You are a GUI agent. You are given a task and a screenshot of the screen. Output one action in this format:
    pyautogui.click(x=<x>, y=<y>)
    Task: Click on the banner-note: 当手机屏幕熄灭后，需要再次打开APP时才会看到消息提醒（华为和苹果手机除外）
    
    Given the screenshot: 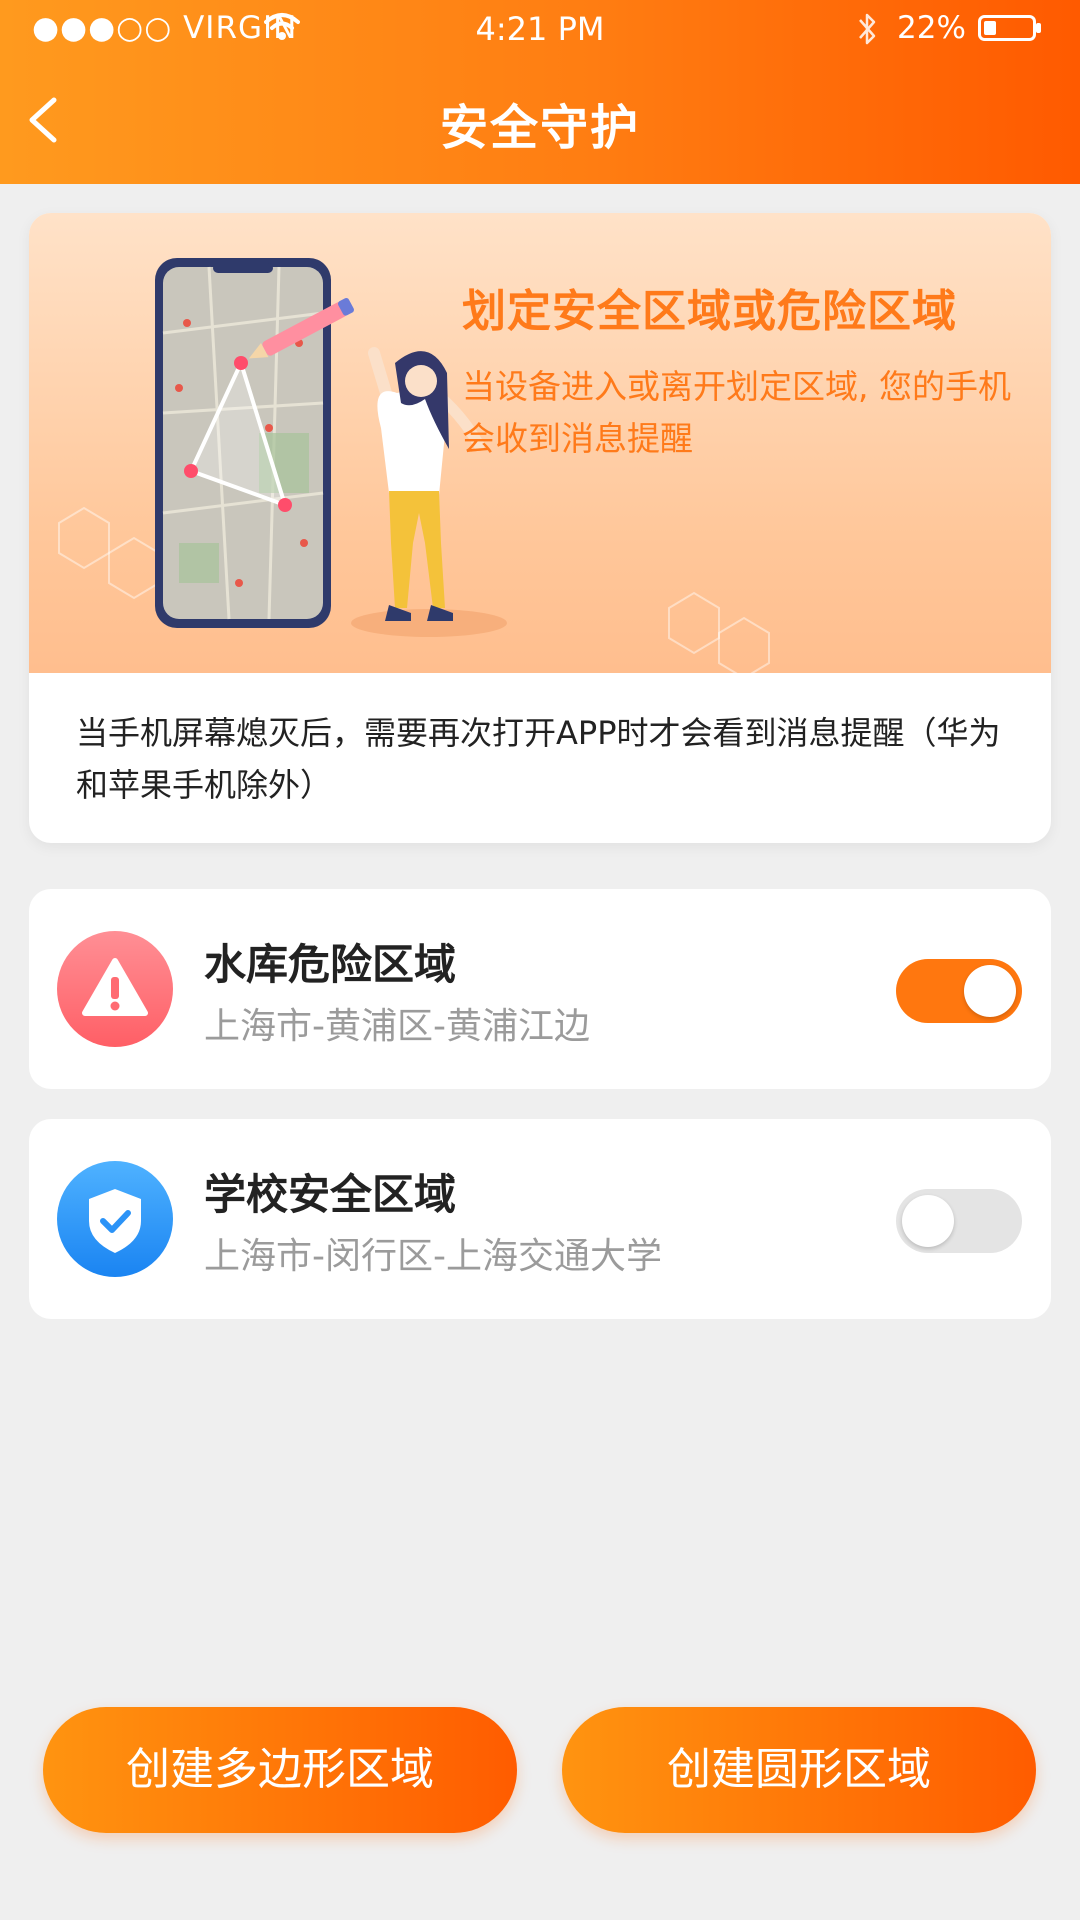 What is the action you would take?
    pyautogui.click(x=538, y=759)
    